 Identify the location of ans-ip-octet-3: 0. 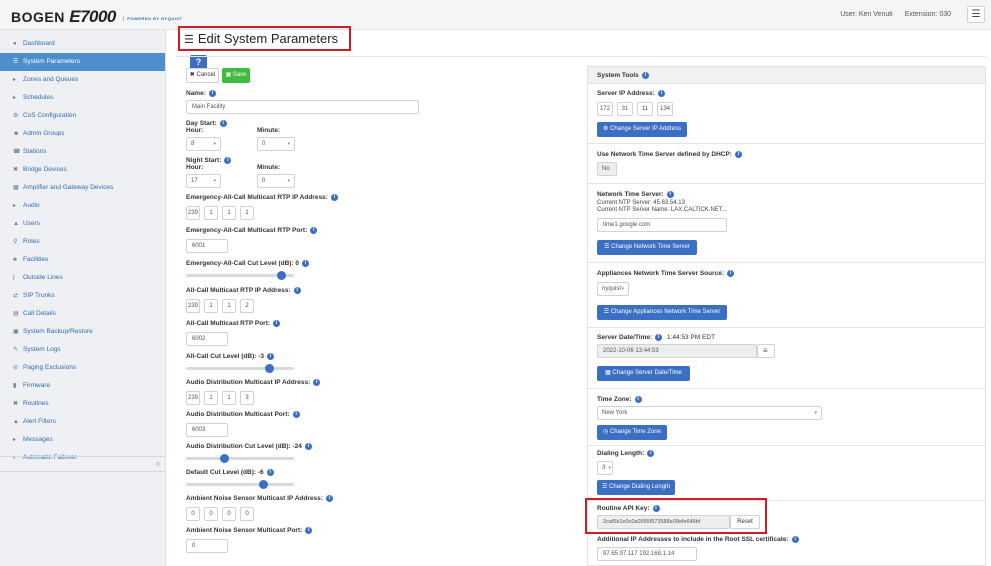
(229, 514).